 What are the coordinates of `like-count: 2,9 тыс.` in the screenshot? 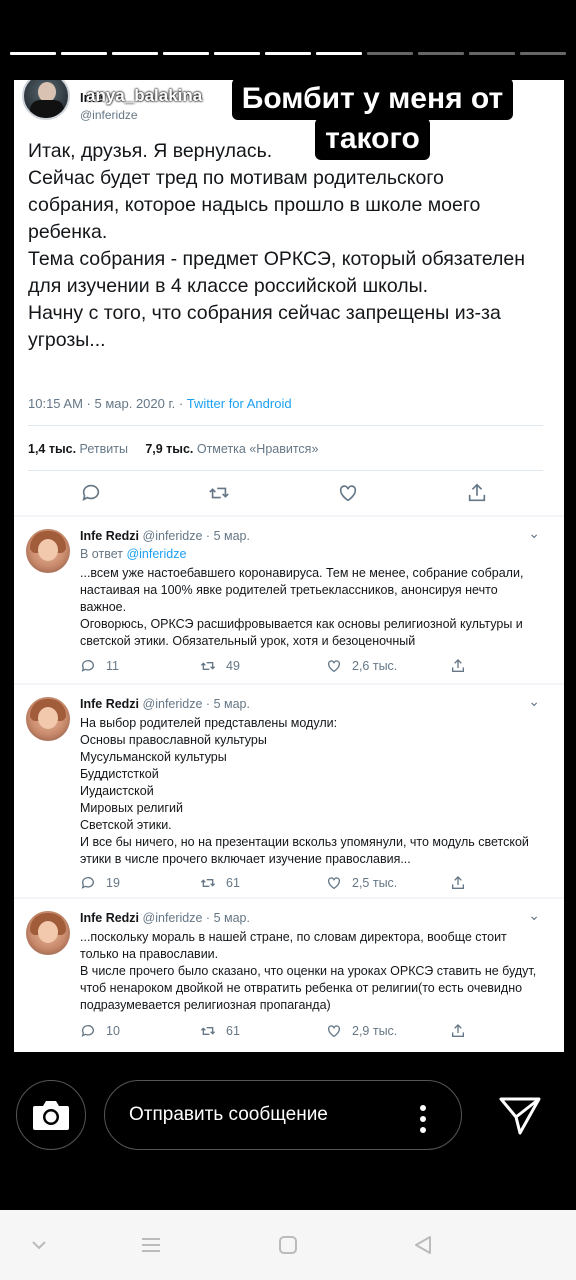 It's located at (375, 1031).